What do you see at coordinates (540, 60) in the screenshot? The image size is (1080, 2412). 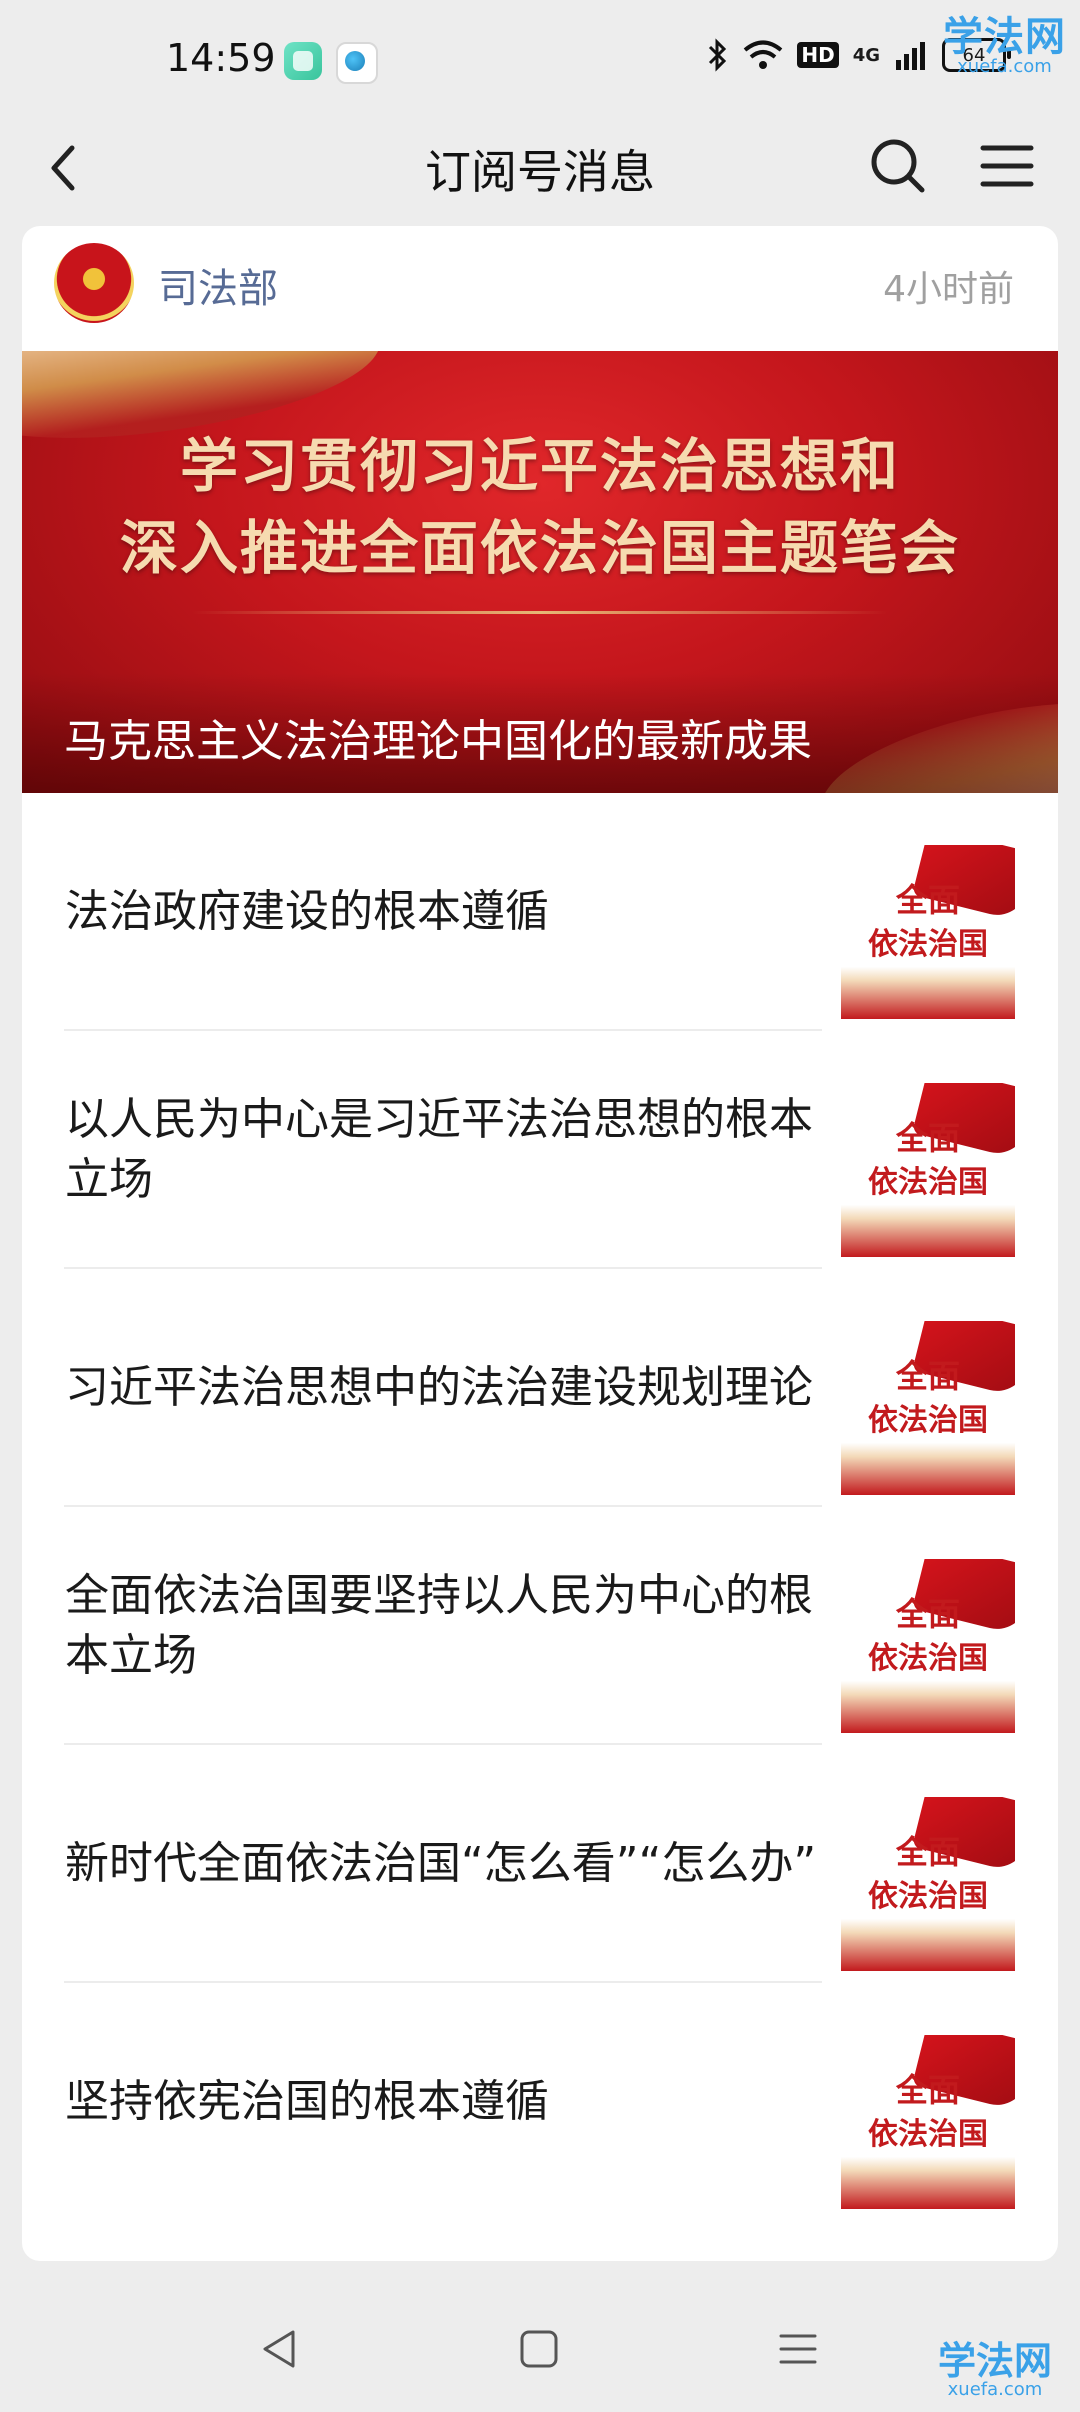 I see `status-bar: 14:59 HD 4G 64 学法网 xuefa.com` at bounding box center [540, 60].